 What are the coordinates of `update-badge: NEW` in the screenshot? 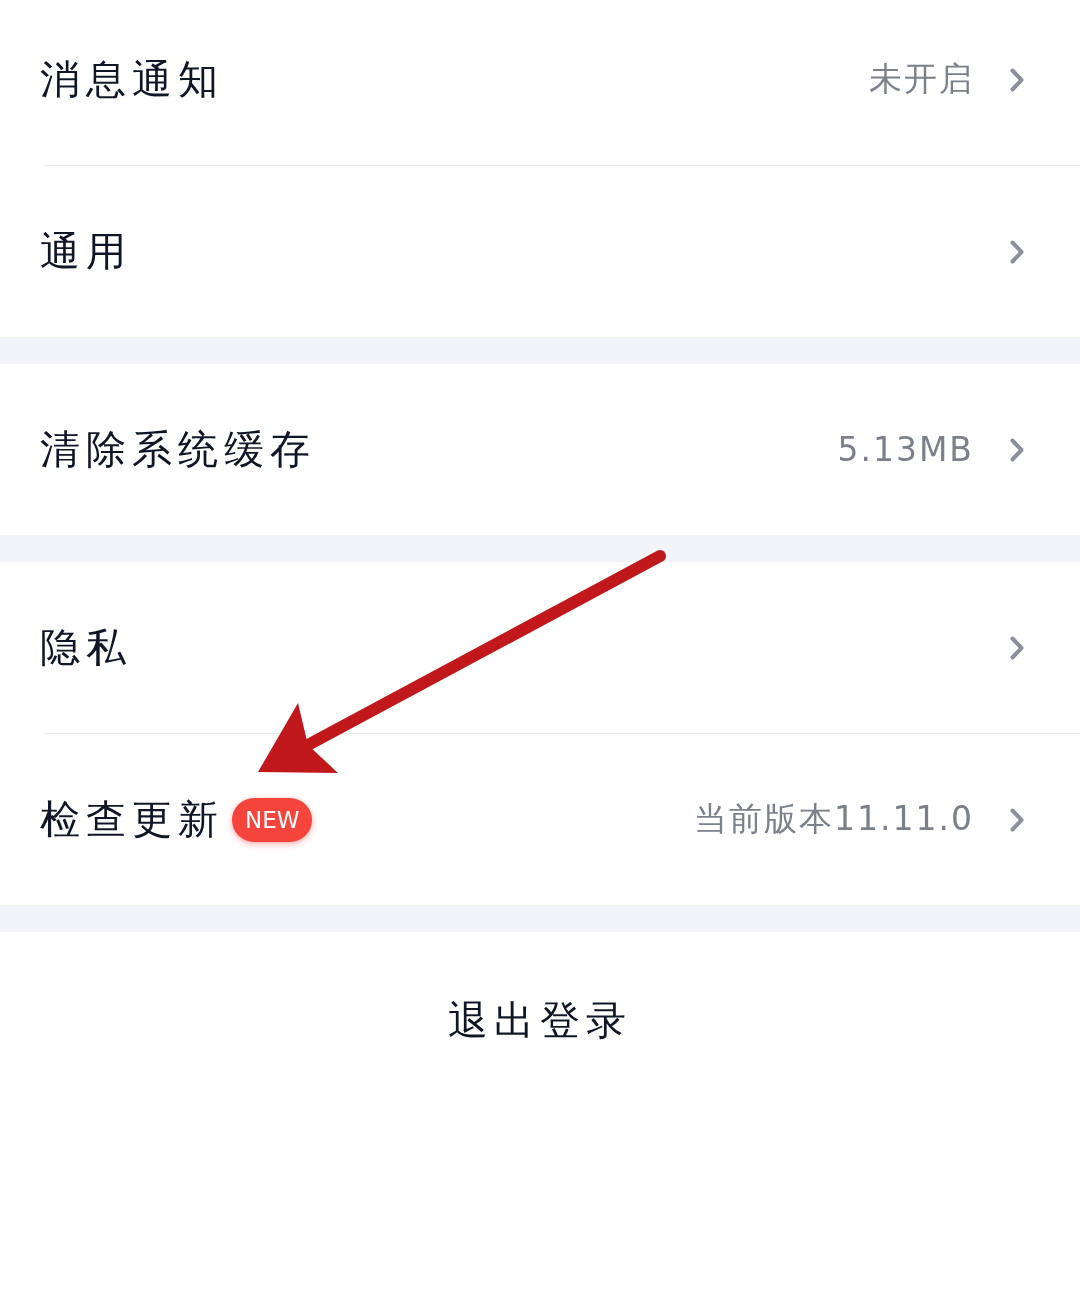 It's located at (272, 819).